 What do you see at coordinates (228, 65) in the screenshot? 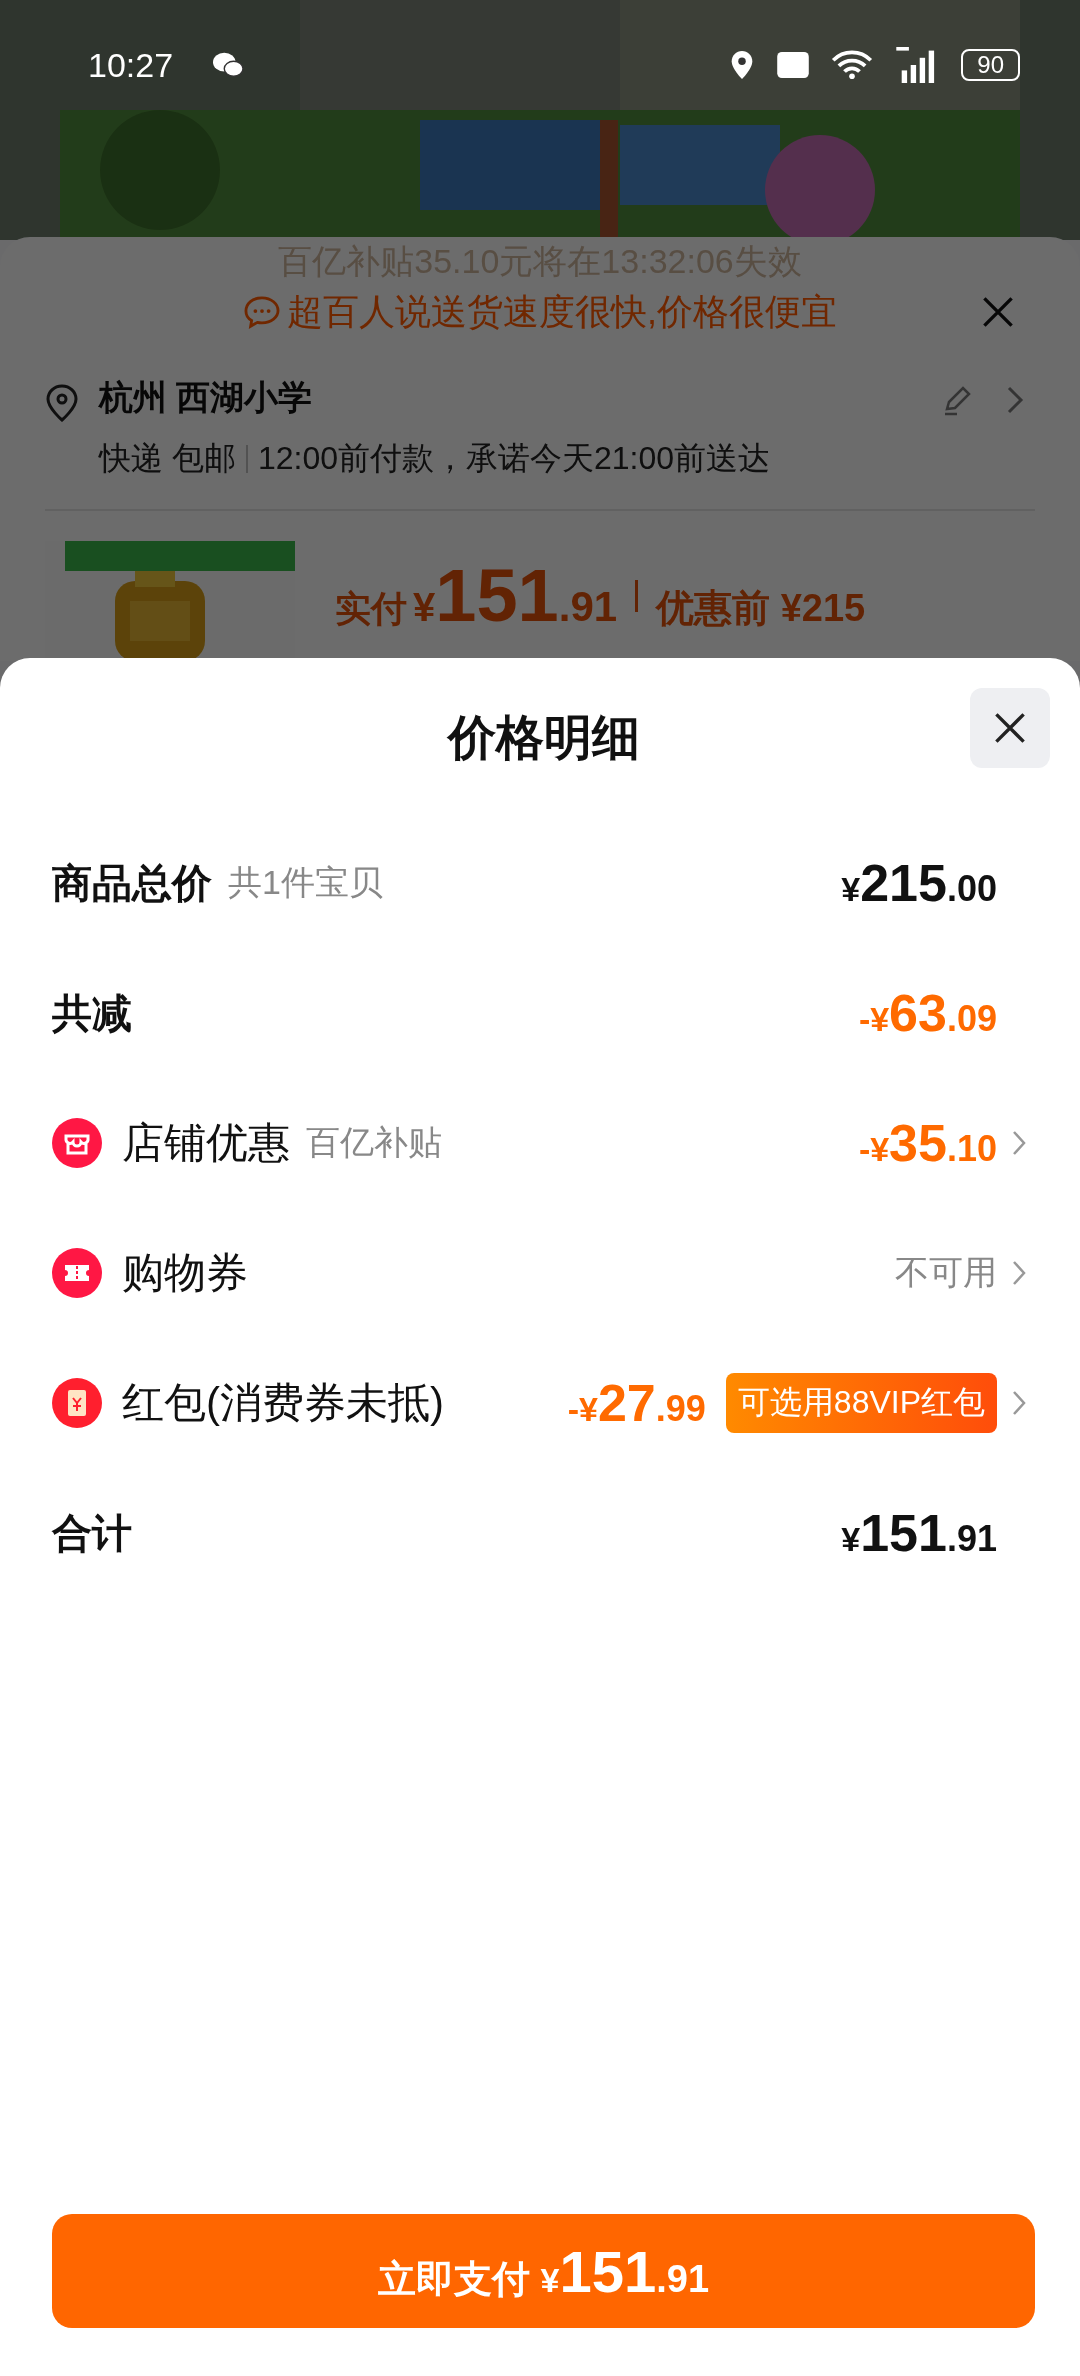
I see `chat-bubbles-icon` at bounding box center [228, 65].